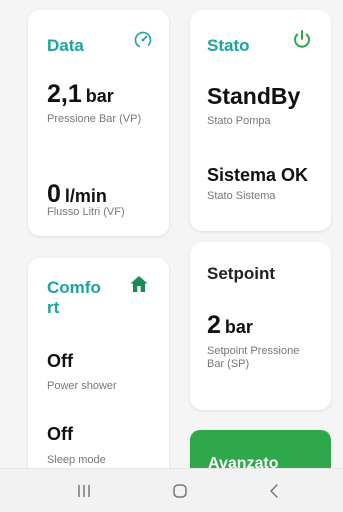  I want to click on setpoint-value: 2 bar, so click(230, 325).